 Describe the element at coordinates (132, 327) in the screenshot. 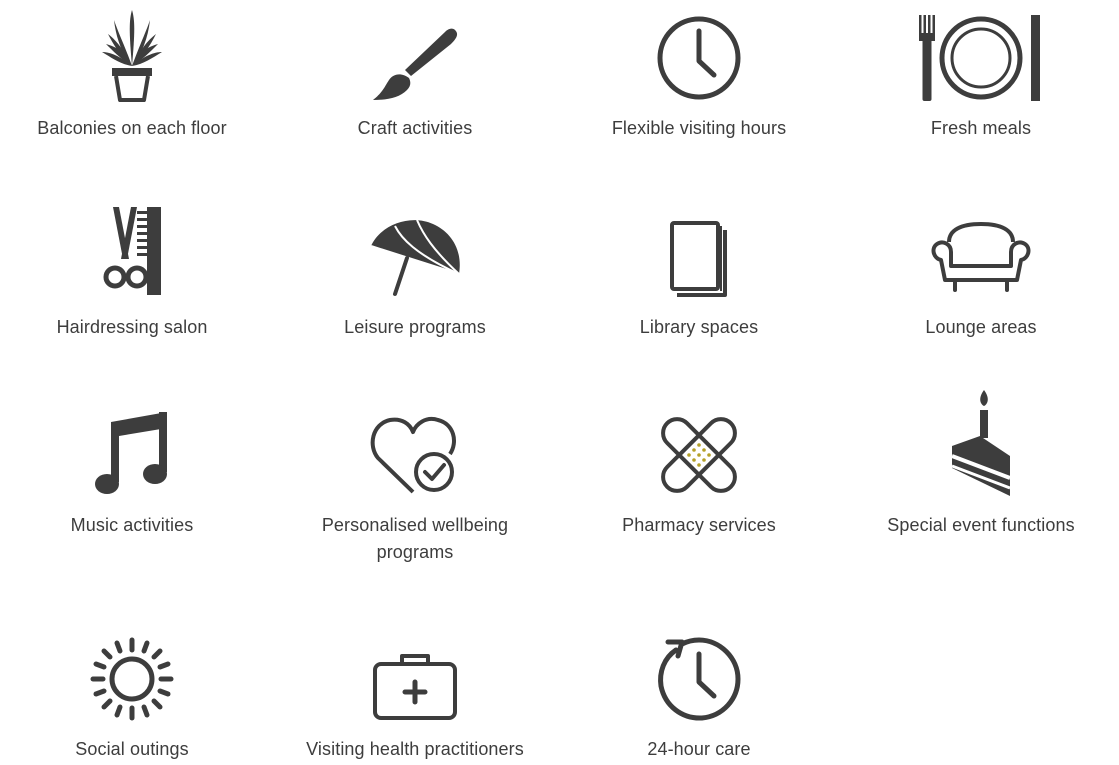

I see `feature-label: Hairdressing salon` at that location.